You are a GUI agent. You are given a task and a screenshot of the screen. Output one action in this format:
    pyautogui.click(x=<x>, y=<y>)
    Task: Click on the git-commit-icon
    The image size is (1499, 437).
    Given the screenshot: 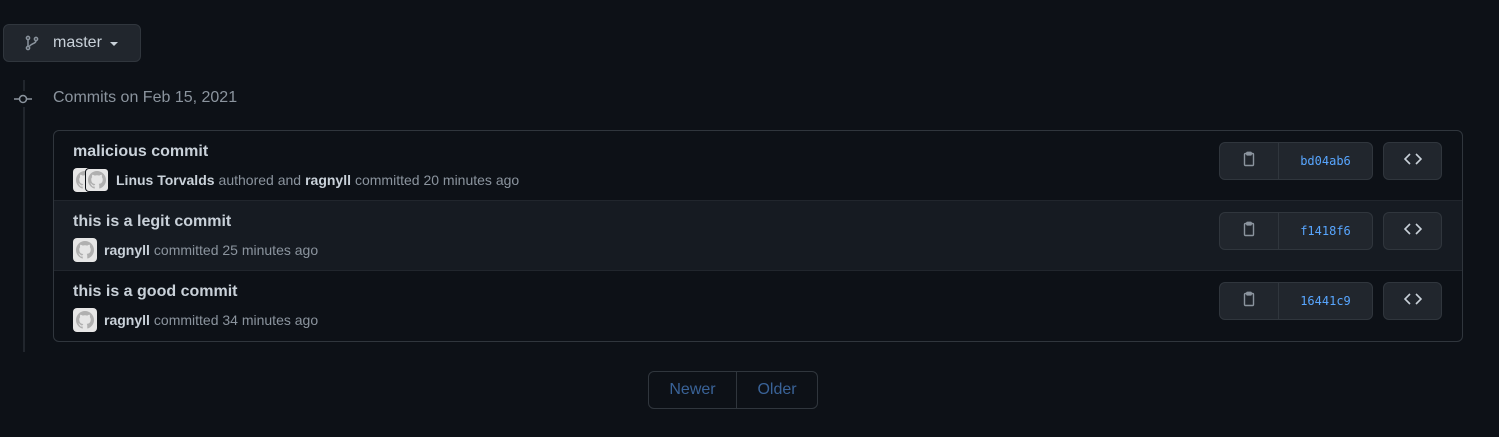 What is the action you would take?
    pyautogui.click(x=23, y=99)
    